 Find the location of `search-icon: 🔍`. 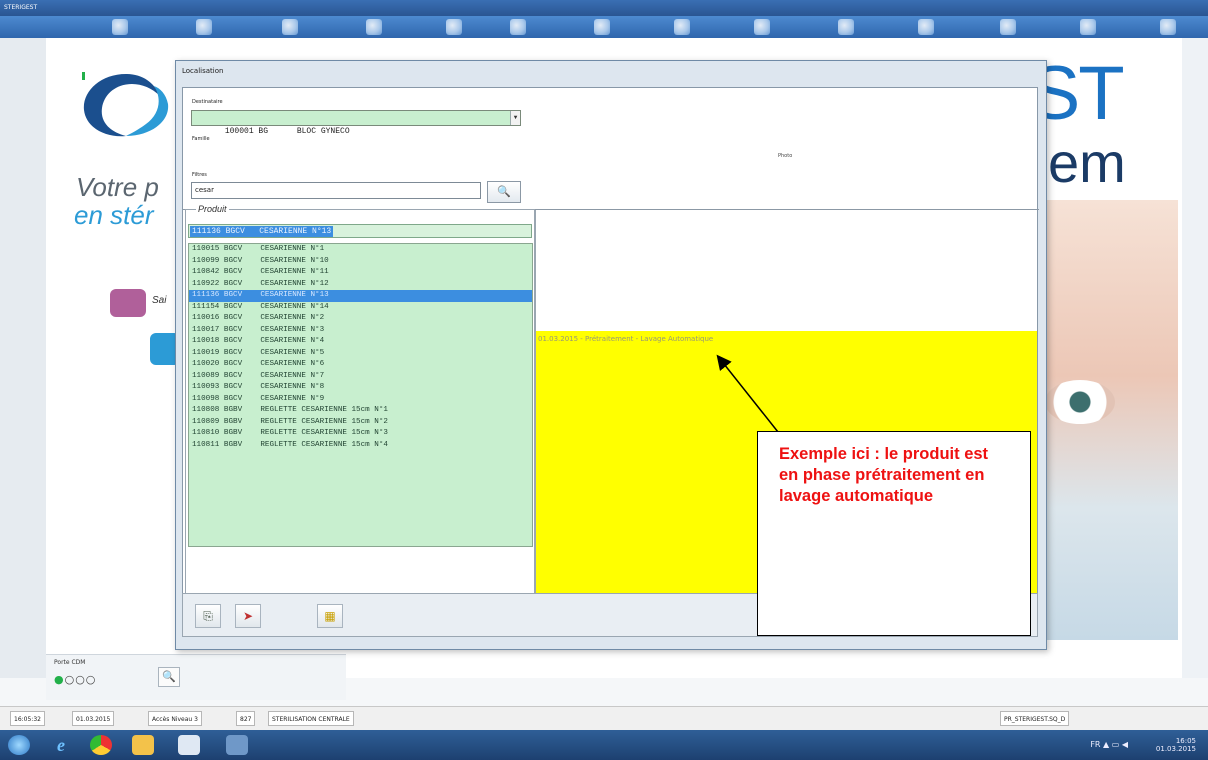

search-icon: 🔍 is located at coordinates (504, 191).